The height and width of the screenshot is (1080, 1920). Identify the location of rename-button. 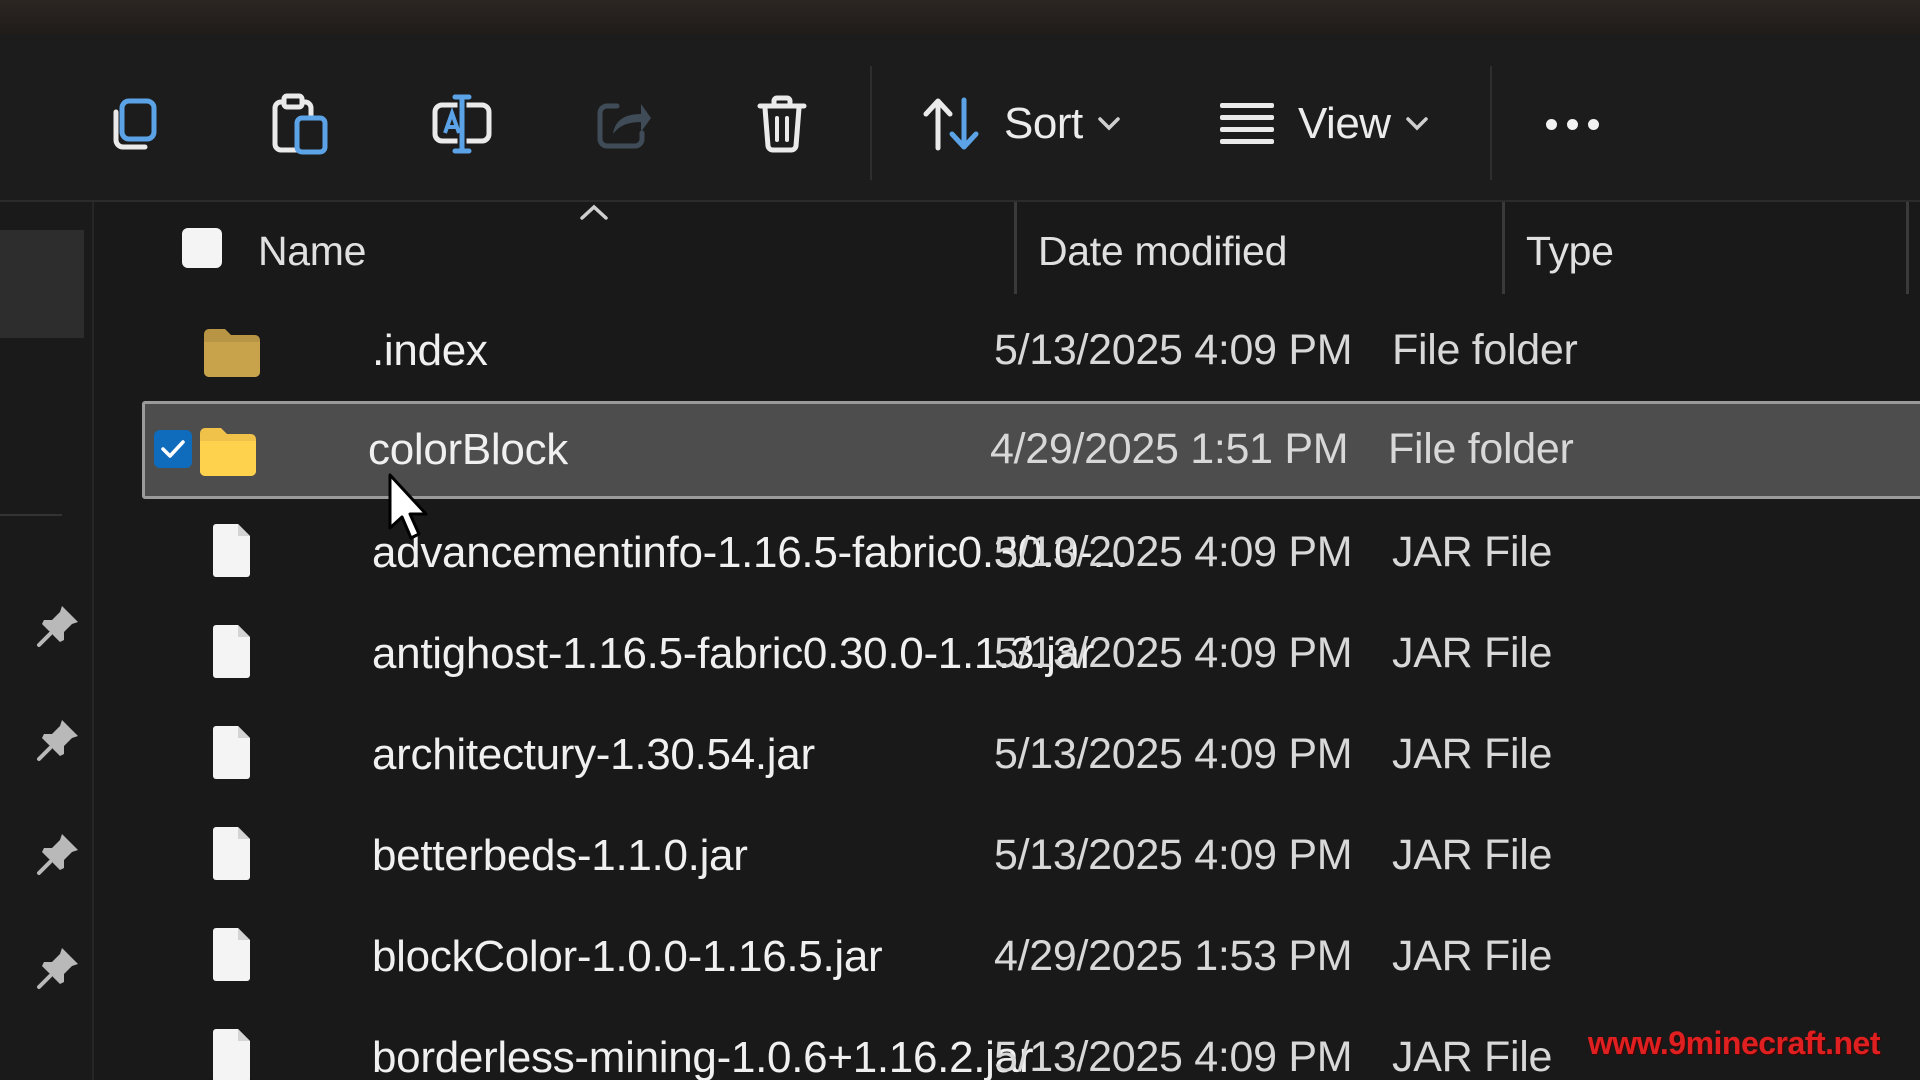
(462, 124).